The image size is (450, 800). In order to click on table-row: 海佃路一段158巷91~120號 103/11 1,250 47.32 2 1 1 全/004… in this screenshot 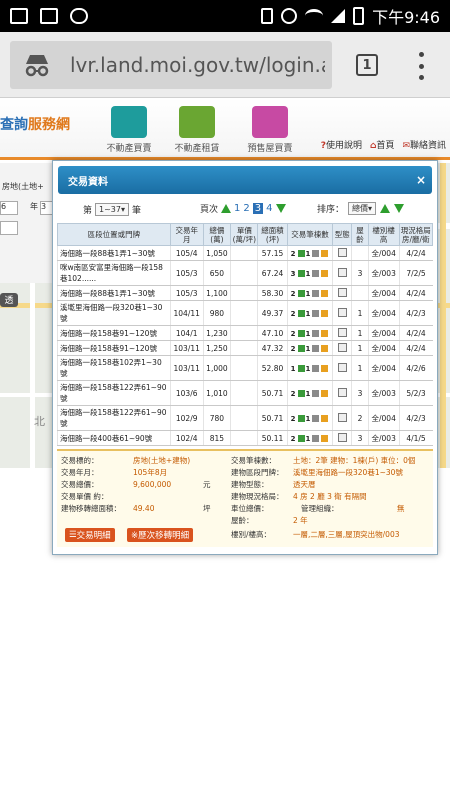, I will do `click(245, 348)`.